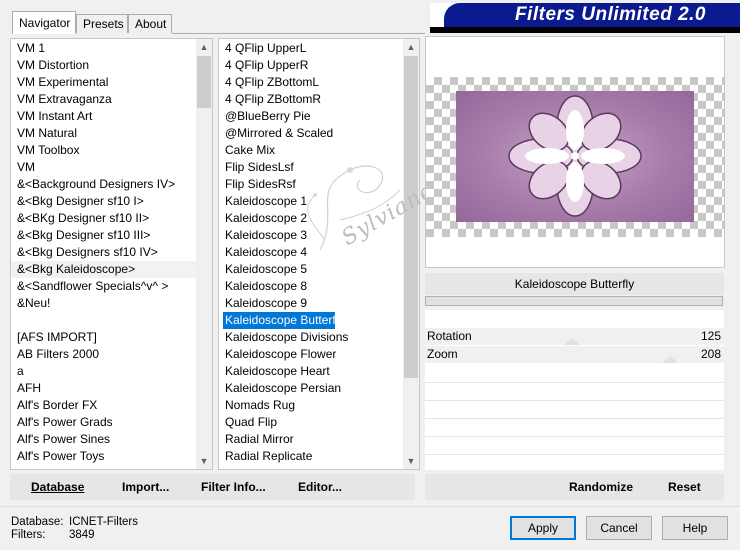 This screenshot has width=740, height=550. Describe the element at coordinates (311, 99) in the screenshot. I see `filter-list-item: 4 QFlip ZBottomR` at that location.